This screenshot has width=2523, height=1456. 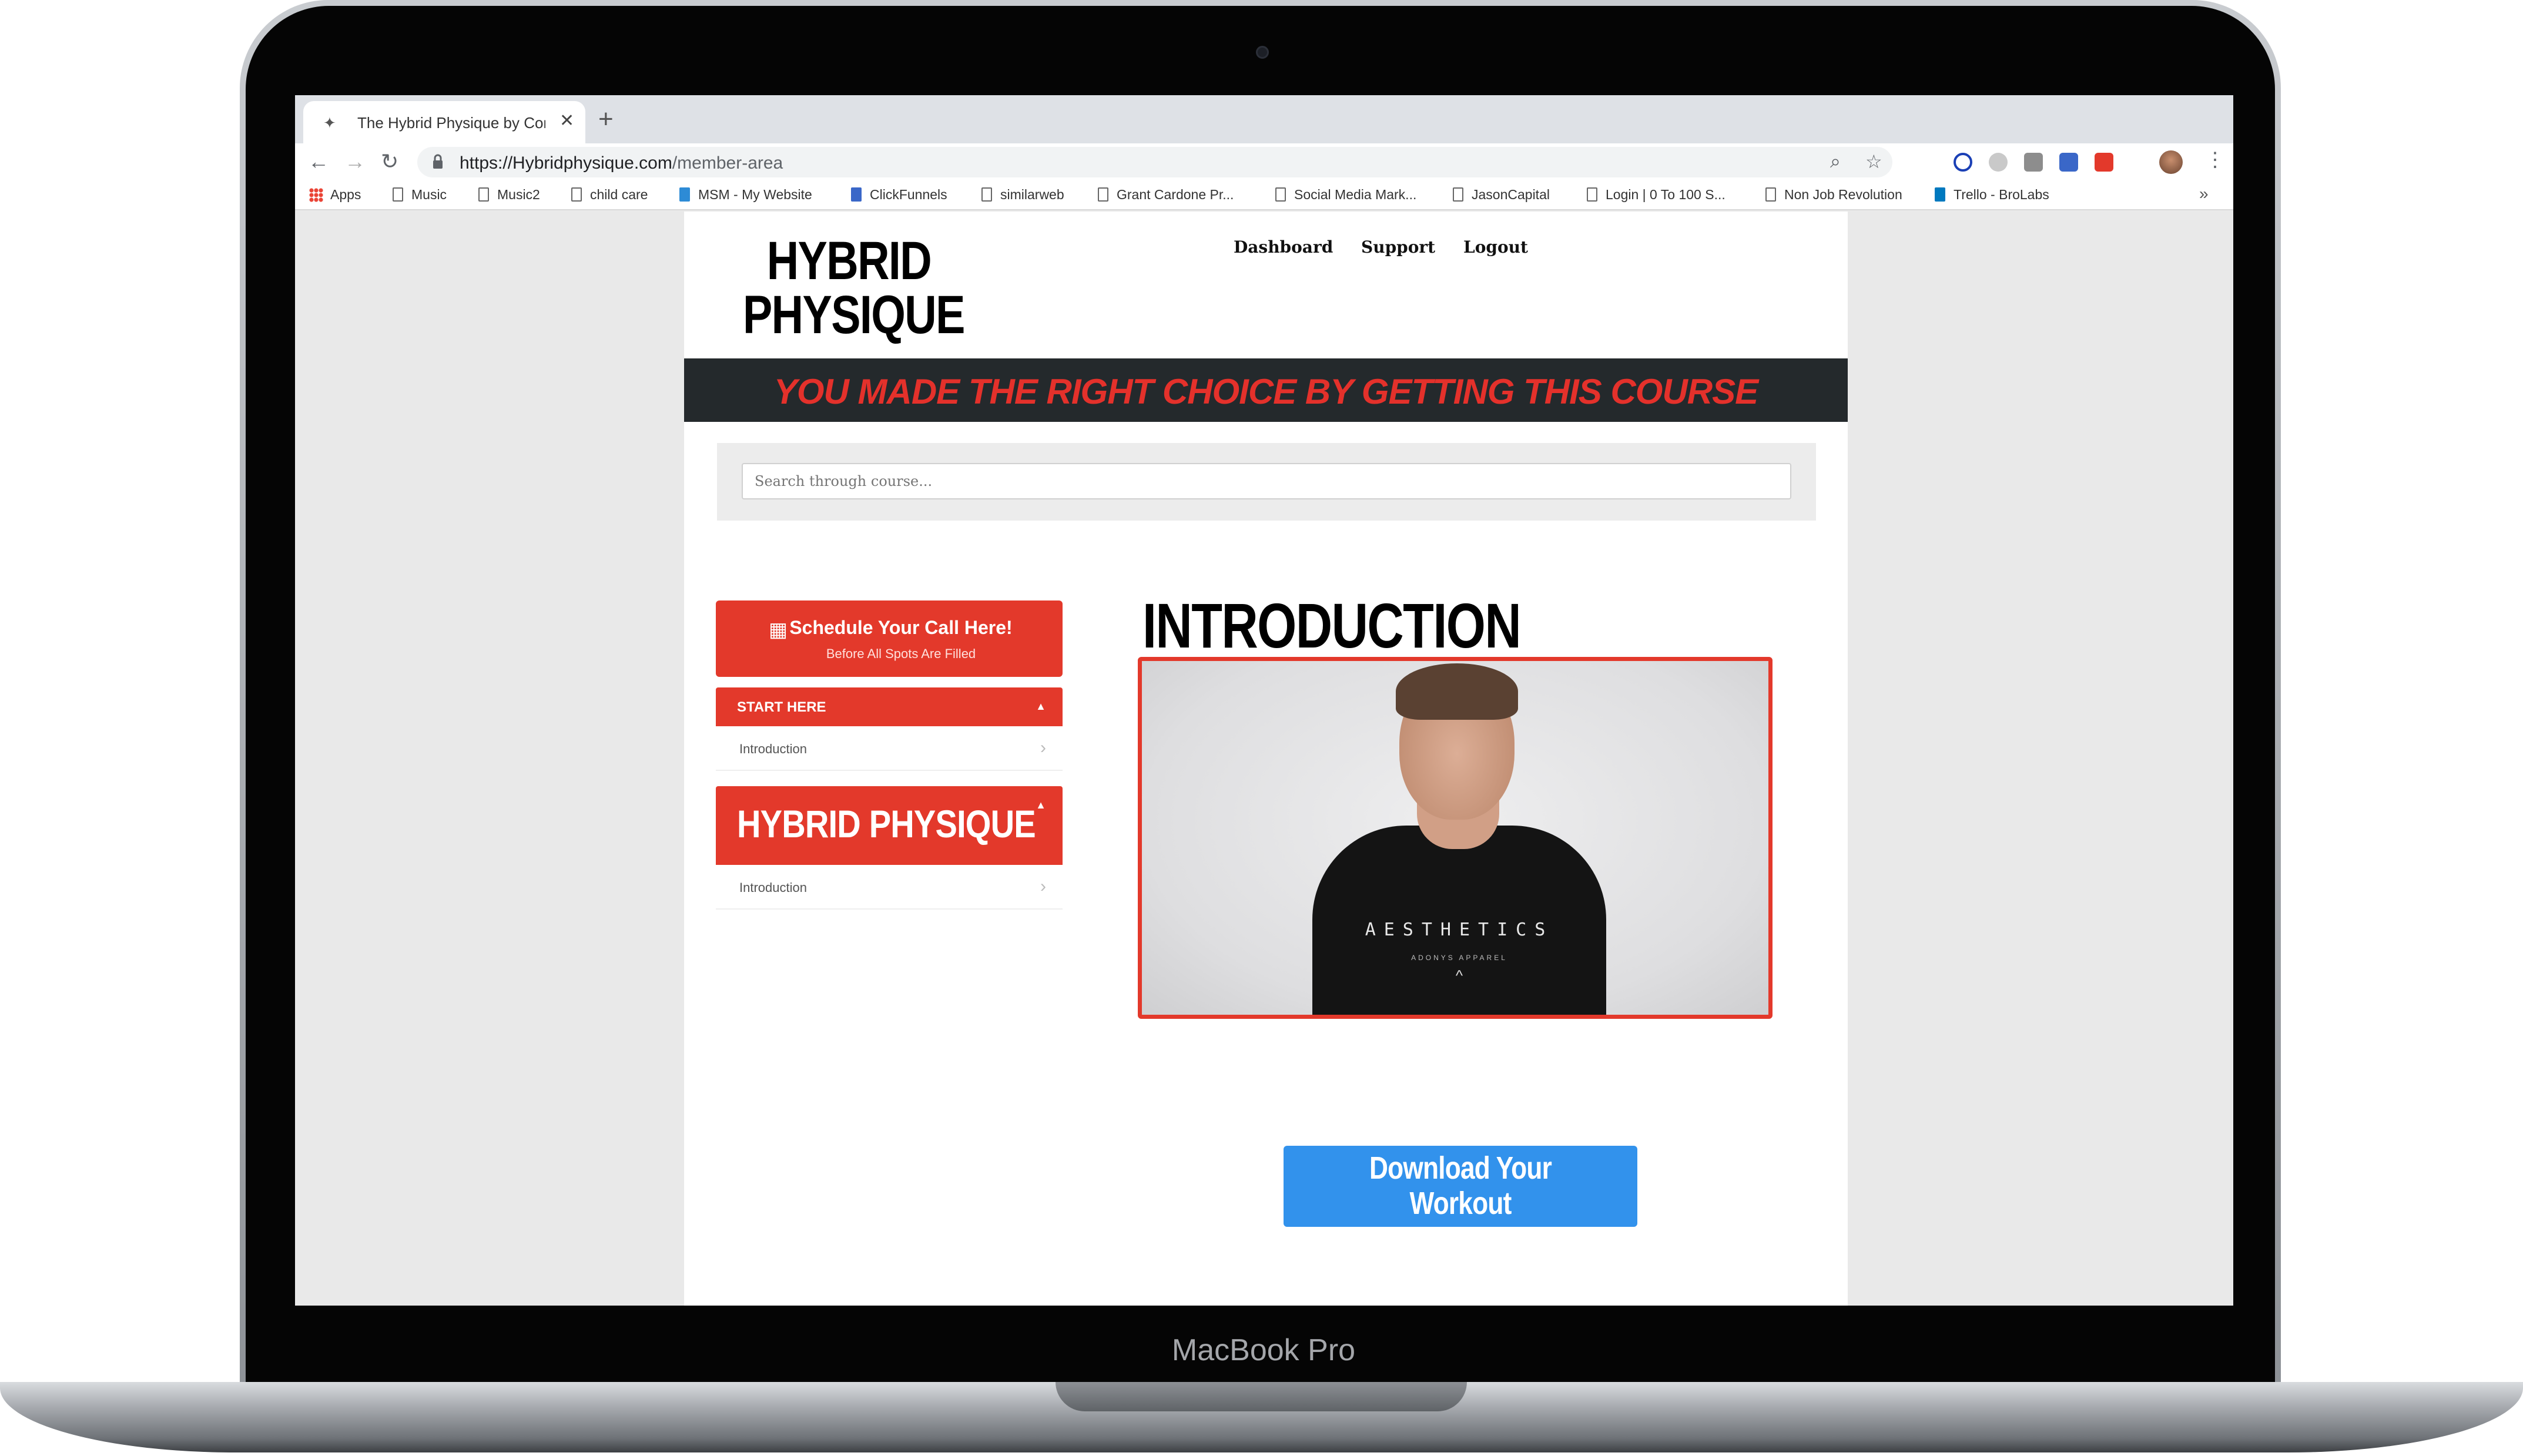 I want to click on zoom-icon: ⌕, so click(x=1835, y=161).